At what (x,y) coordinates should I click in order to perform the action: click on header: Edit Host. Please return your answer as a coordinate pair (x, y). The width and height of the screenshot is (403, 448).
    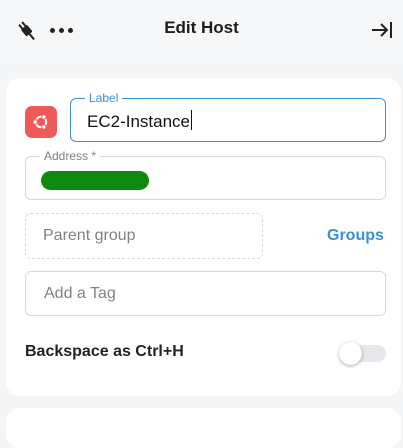
    Looking at the image, I should click on (201, 31).